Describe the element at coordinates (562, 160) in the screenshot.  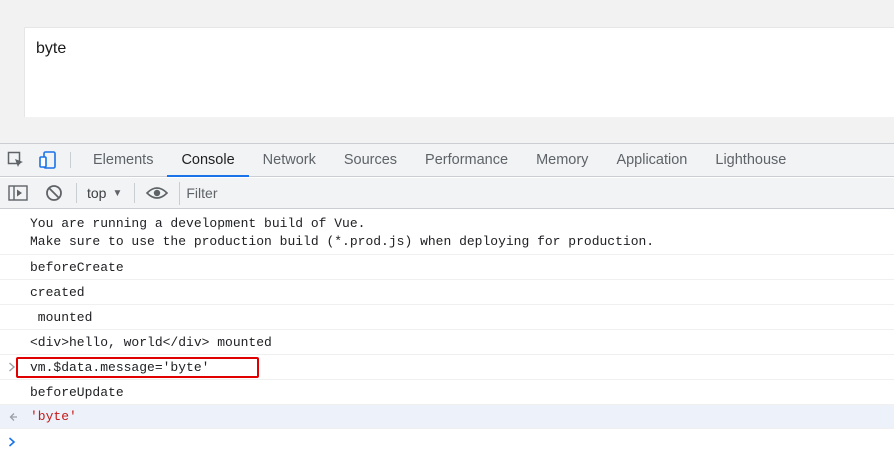
I see `tab-memory: Memory` at that location.